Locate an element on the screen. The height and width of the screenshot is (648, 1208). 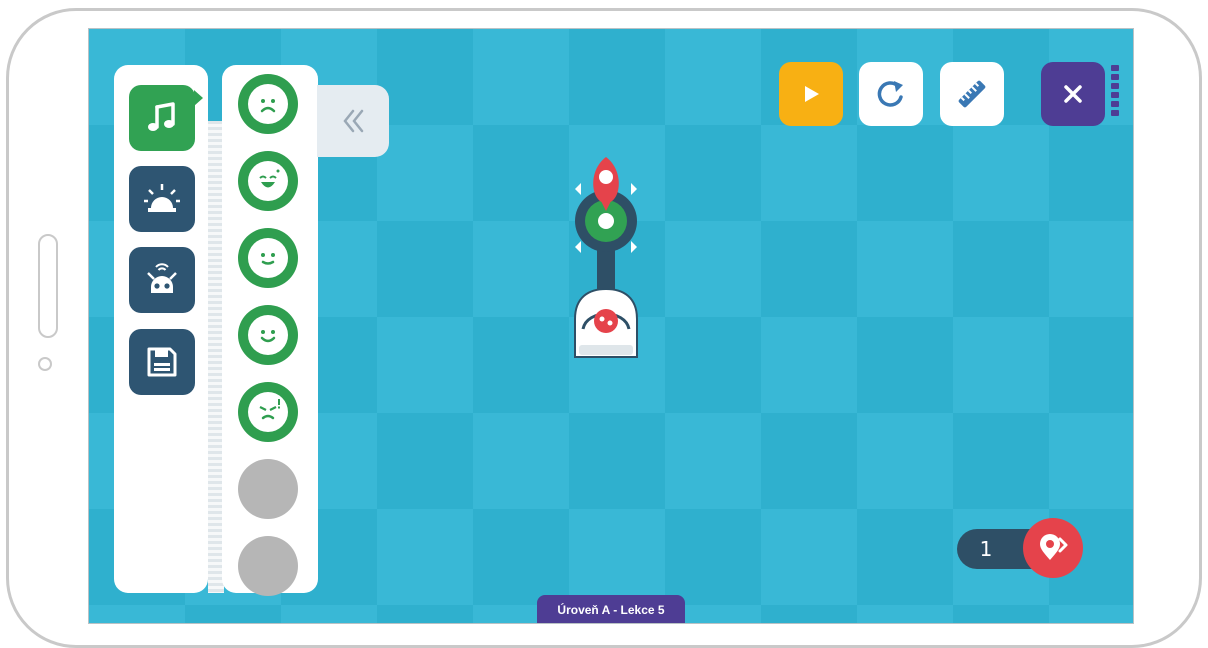
category-save-button is located at coordinates (162, 362).